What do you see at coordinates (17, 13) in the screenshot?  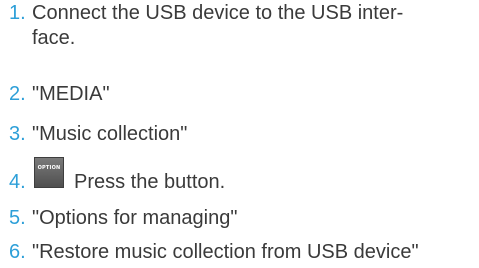 I see `step-number: 1.` at bounding box center [17, 13].